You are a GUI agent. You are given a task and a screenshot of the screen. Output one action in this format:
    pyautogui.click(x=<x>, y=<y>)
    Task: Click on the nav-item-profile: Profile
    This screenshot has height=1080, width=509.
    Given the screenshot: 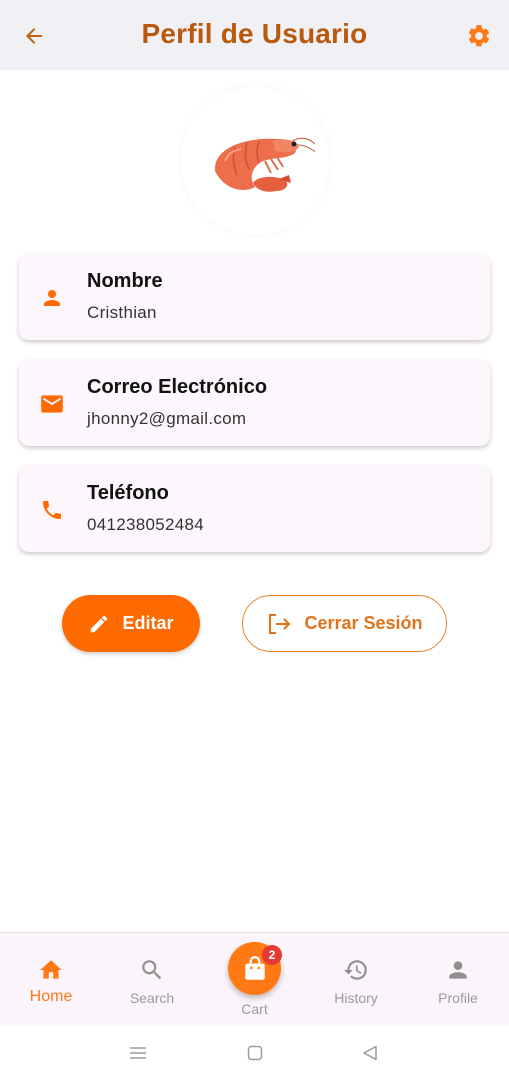 What is the action you would take?
    pyautogui.click(x=458, y=980)
    